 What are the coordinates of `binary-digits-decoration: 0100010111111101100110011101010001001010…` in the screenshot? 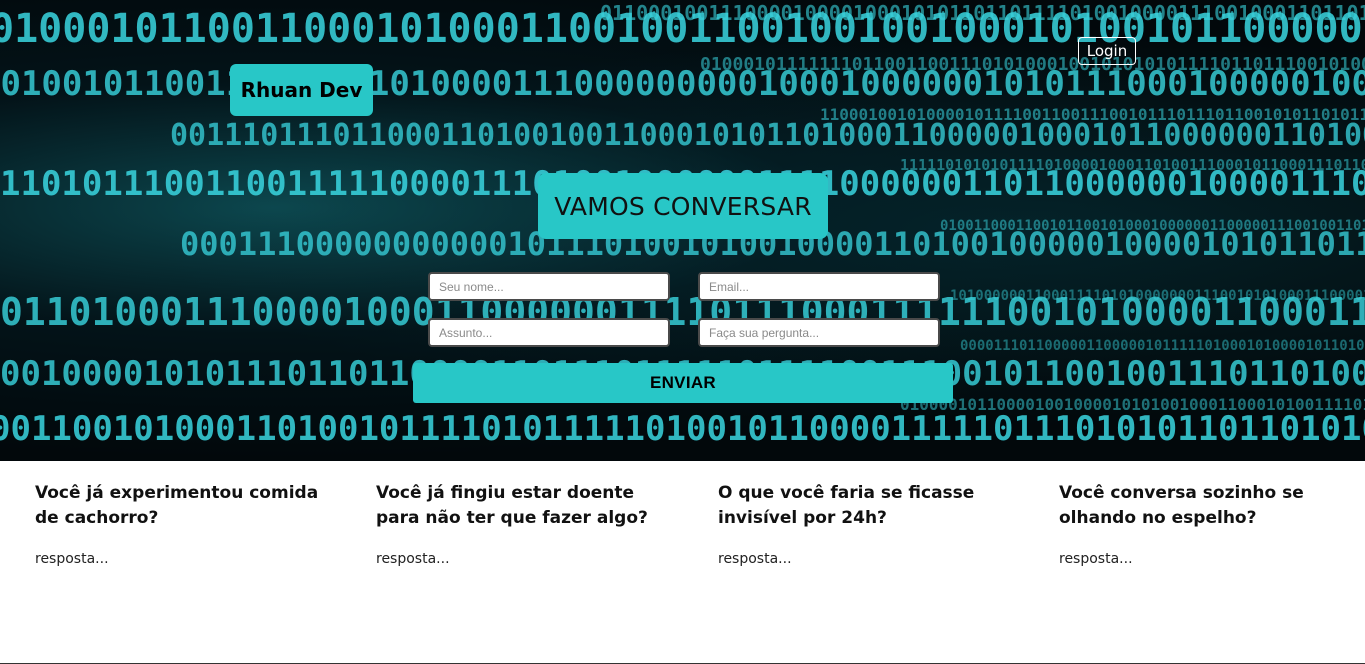 It's located at (1032, 64).